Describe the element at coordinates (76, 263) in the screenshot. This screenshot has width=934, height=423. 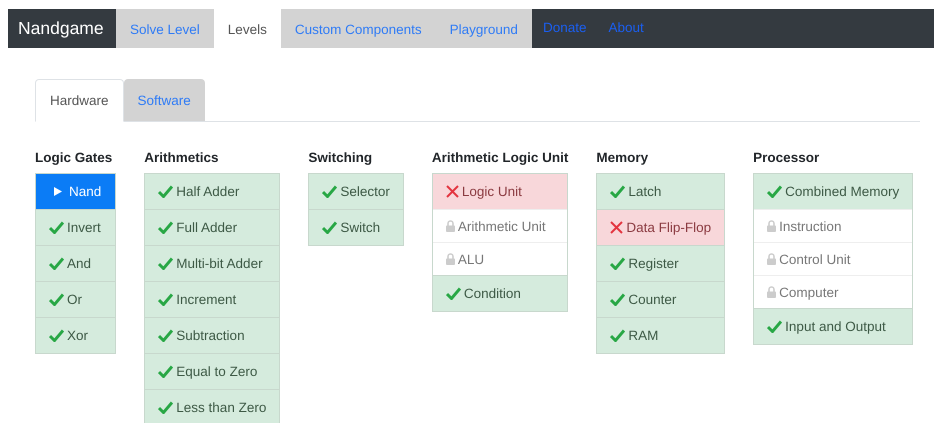
I see `level-item: And` at that location.